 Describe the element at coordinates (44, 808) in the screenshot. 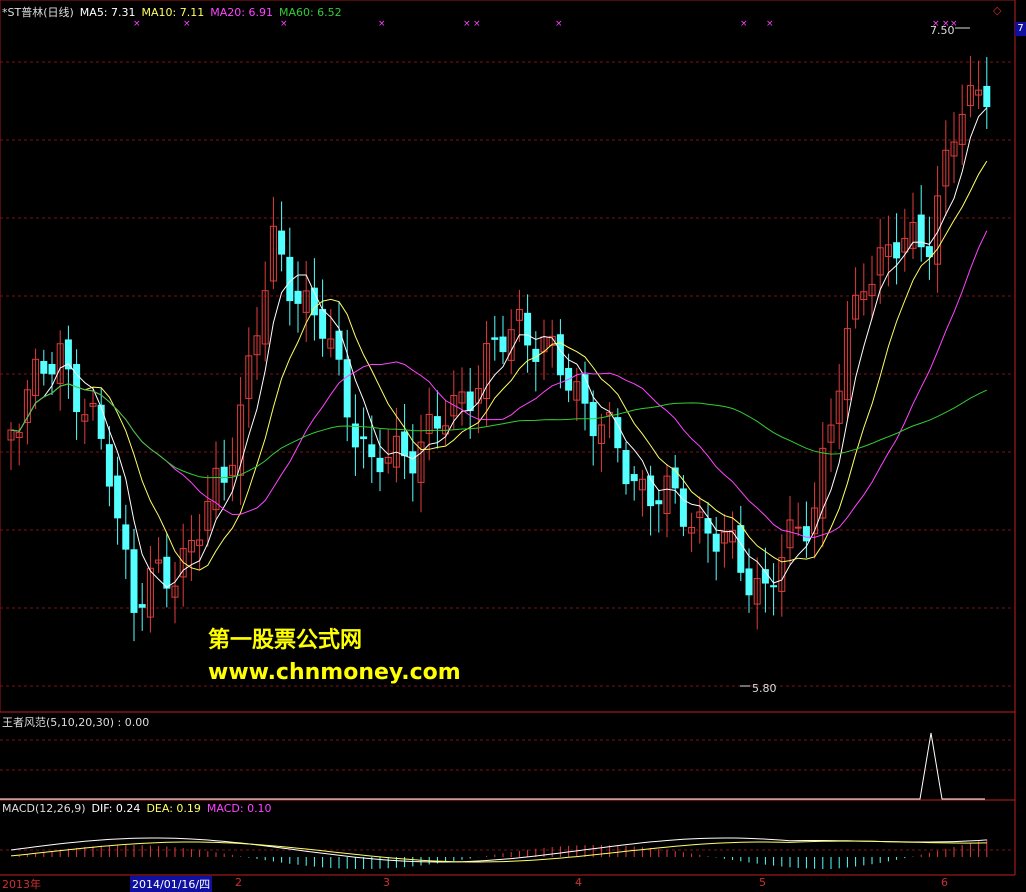

I see `macd-name: MACD(12,26,9)` at that location.